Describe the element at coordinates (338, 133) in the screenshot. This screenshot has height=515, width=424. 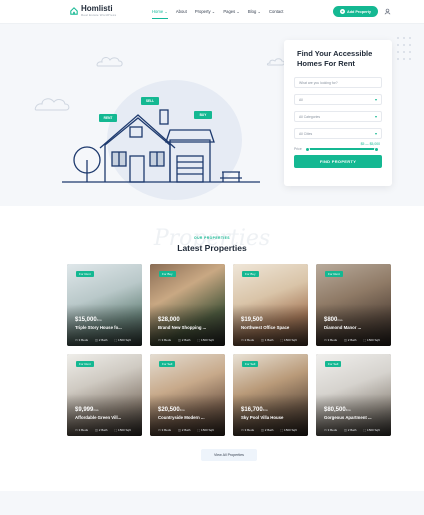
I see `city-select: All Cities ▾` at that location.